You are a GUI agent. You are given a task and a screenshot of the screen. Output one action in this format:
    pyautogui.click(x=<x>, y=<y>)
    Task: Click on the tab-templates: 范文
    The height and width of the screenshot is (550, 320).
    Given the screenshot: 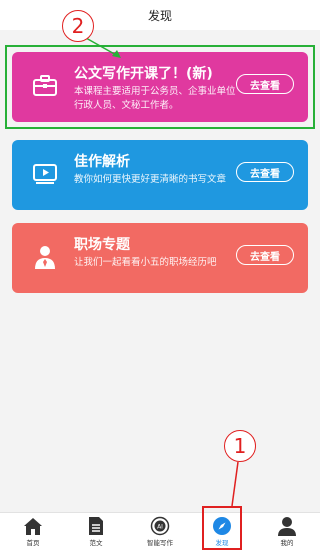 What is the action you would take?
    pyautogui.click(x=96, y=533)
    